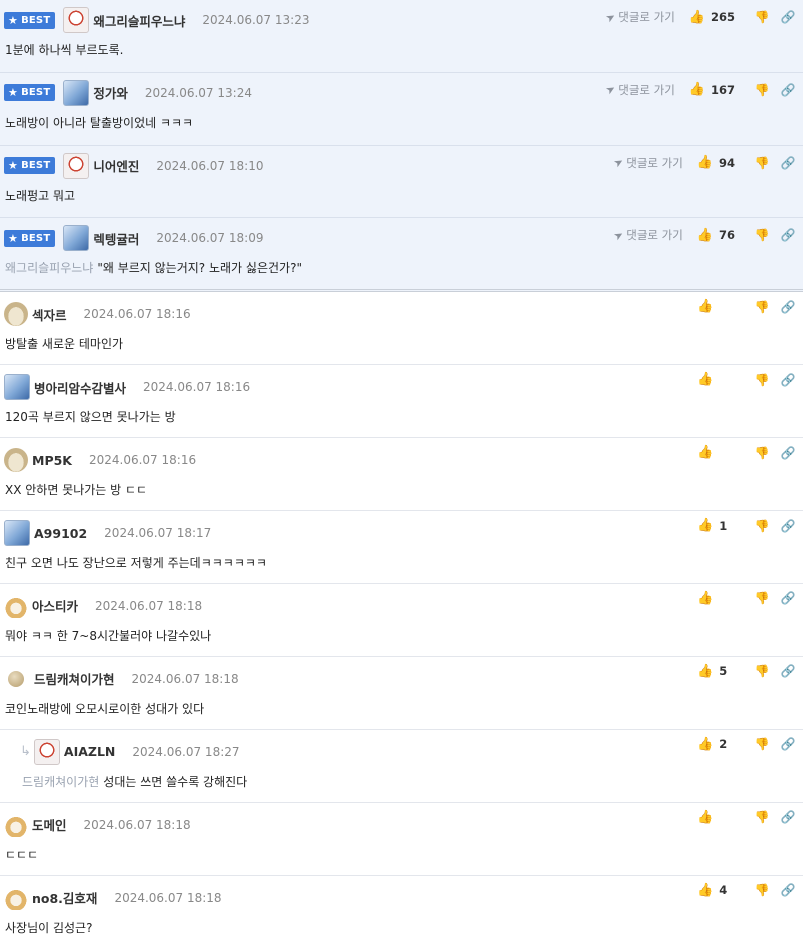 The width and height of the screenshot is (803, 948). What do you see at coordinates (198, 92) in the screenshot?
I see `comment-date: 2024.06.07 13:24` at bounding box center [198, 92].